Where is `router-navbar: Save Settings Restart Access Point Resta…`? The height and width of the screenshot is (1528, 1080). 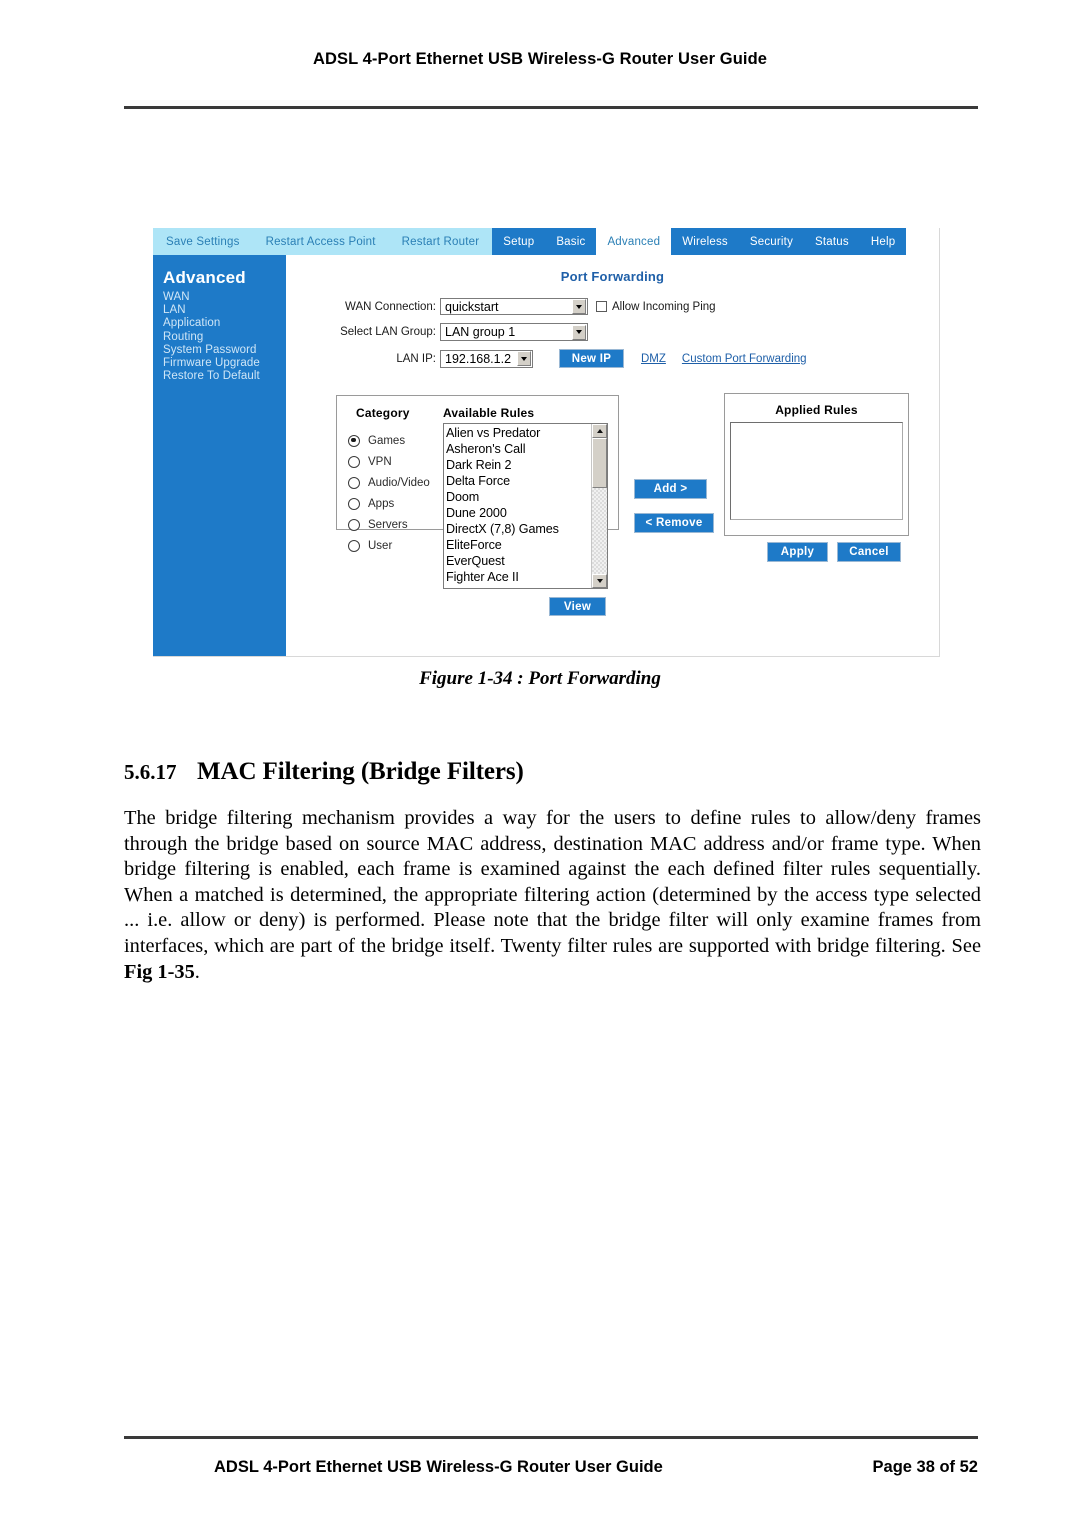 router-navbar: Save Settings Restart Access Point Resta… is located at coordinates (546, 241).